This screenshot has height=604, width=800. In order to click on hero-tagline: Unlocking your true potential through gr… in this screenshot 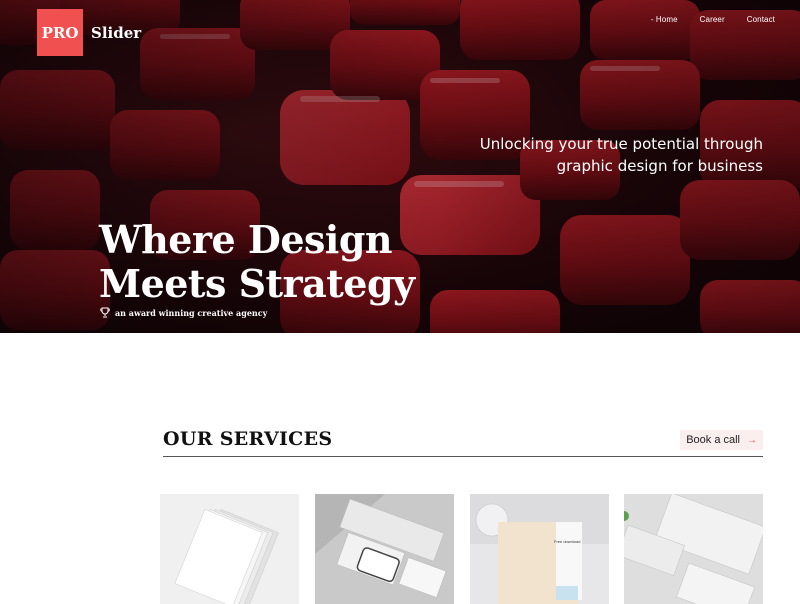, I will do `click(603, 155)`.